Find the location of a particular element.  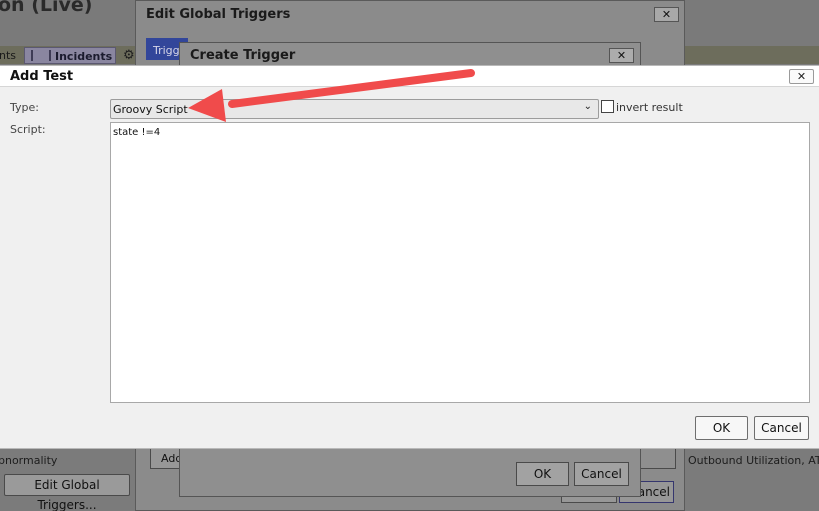

incidents-icon is located at coordinates (41, 55).